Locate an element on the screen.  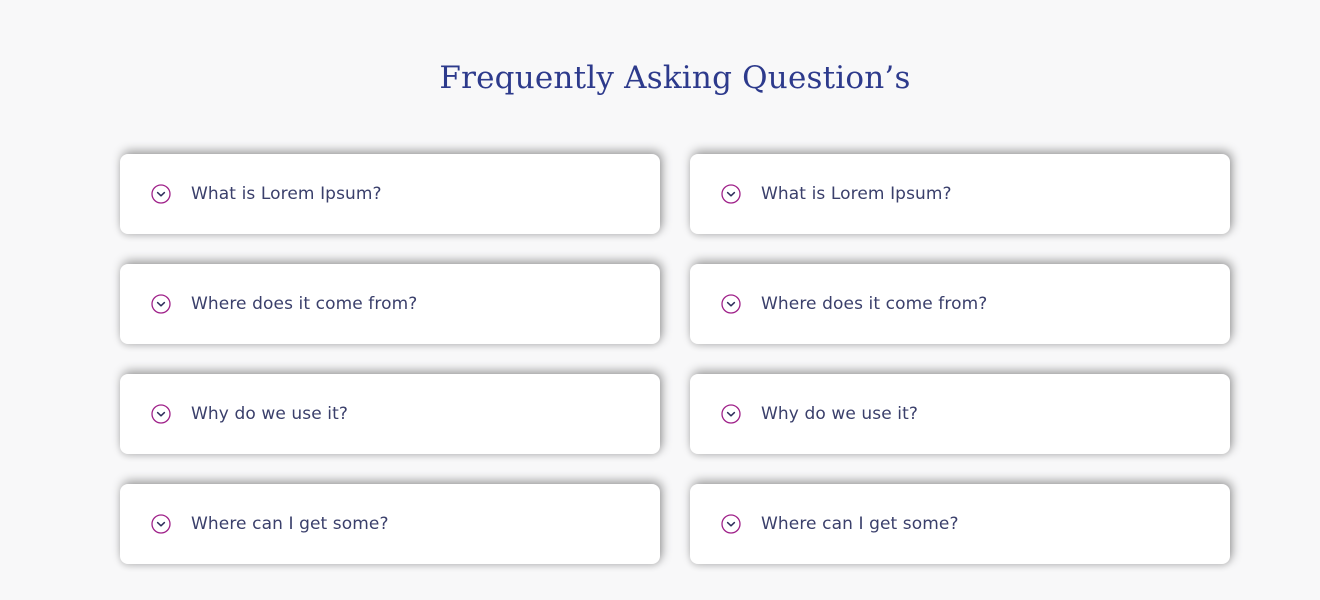
faq-item-where-does-it-come-from-left: Where does it come from? is located at coordinates (390, 304).